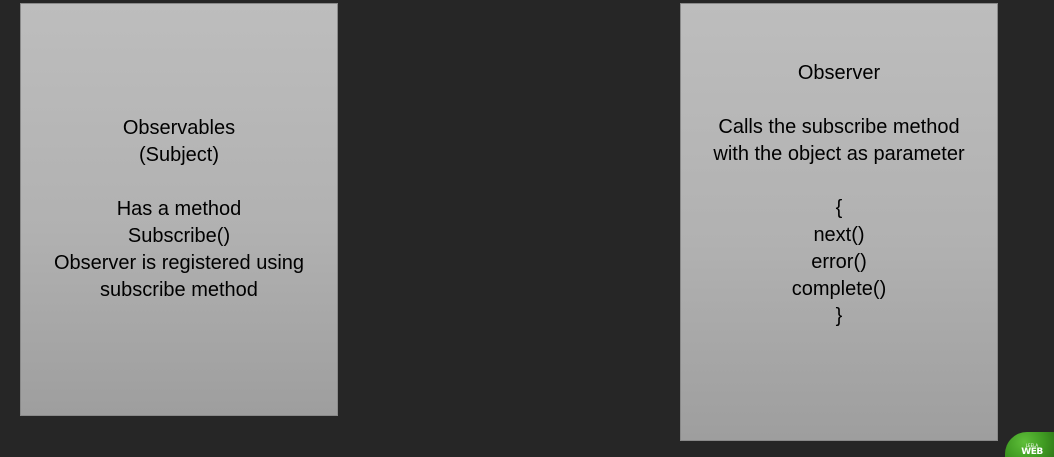 This screenshot has height=457, width=1054. What do you see at coordinates (179, 290) in the screenshot?
I see `observables-line-subscribe-method: subscribe method` at bounding box center [179, 290].